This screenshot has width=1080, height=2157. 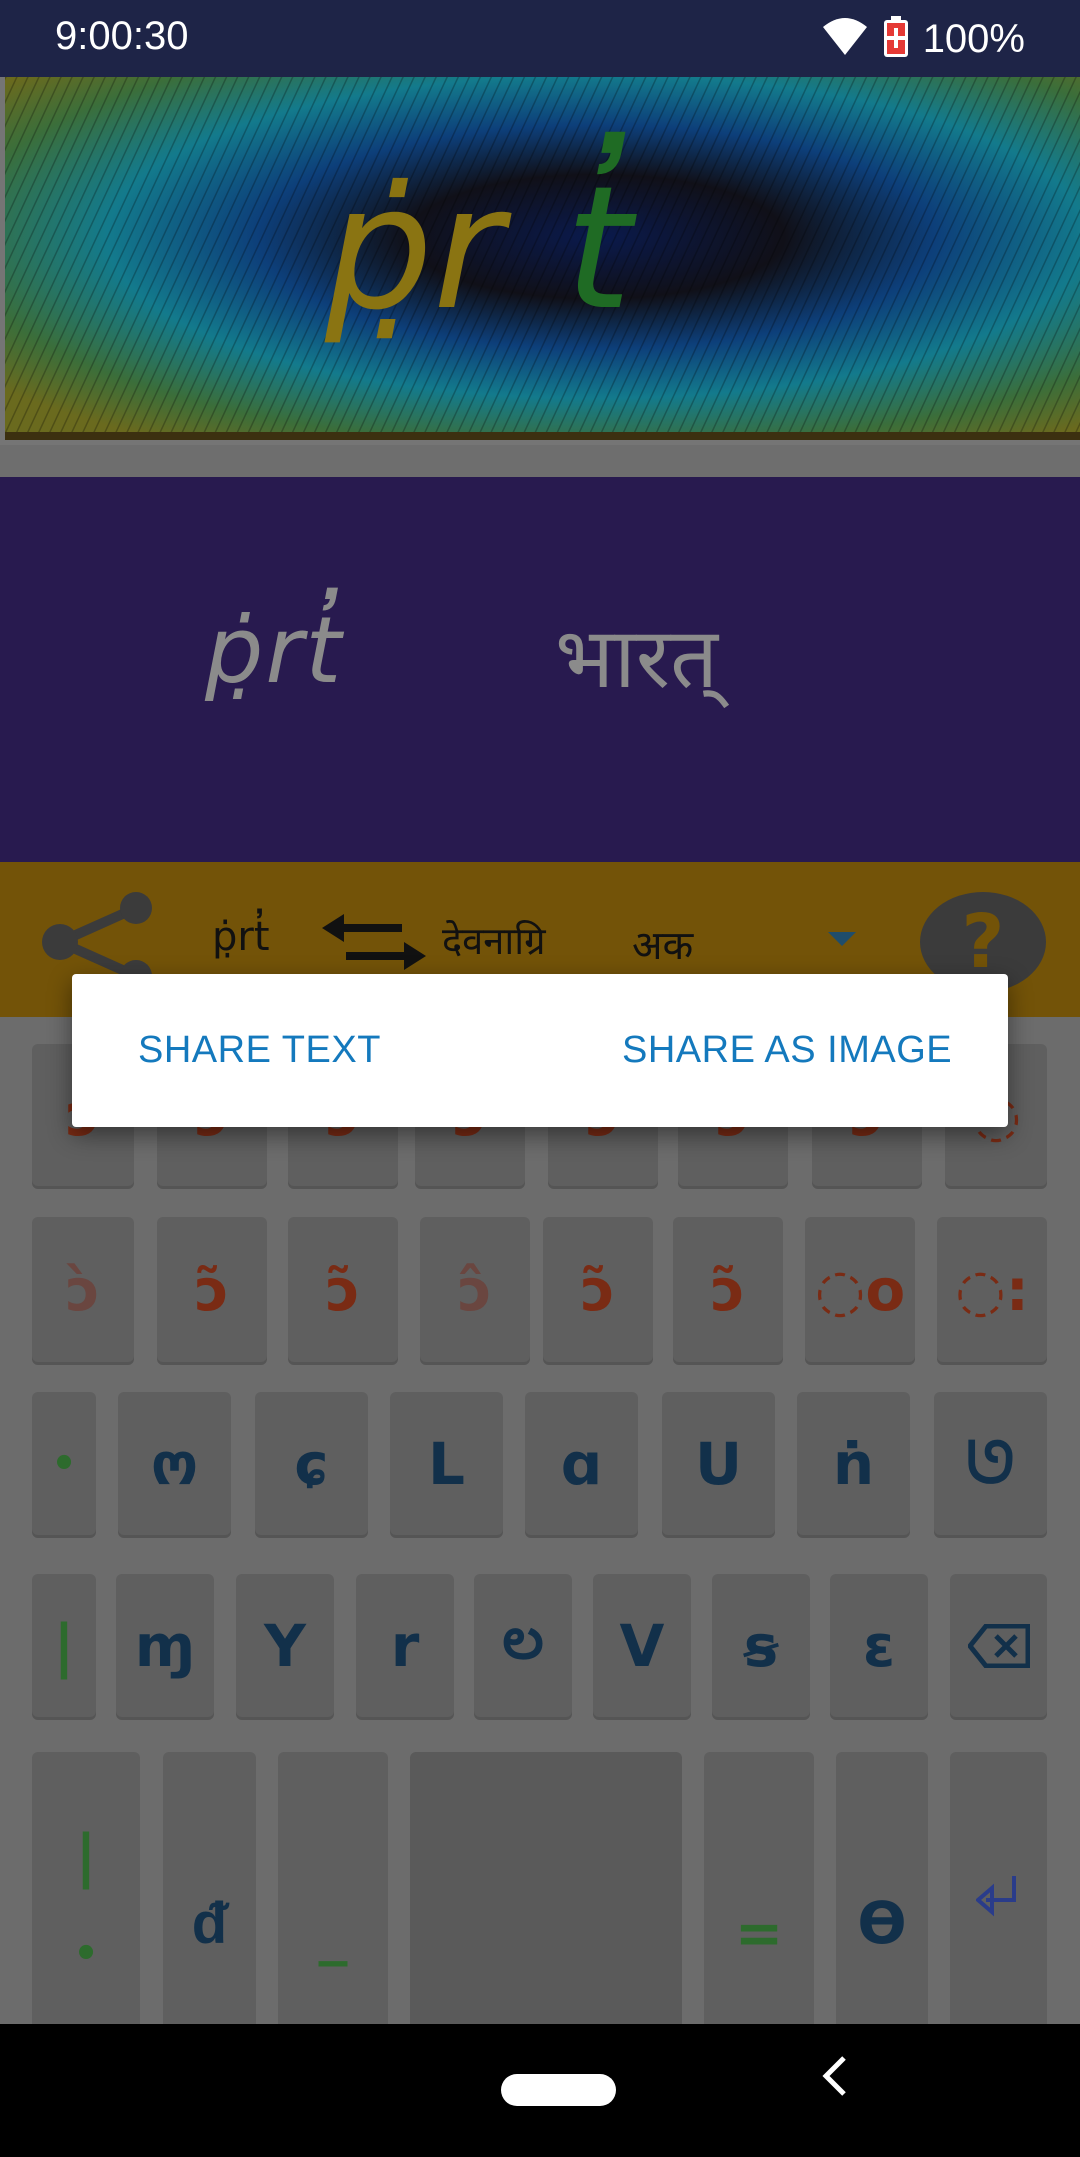 I want to click on home-pill-button, so click(x=558, y=2090).